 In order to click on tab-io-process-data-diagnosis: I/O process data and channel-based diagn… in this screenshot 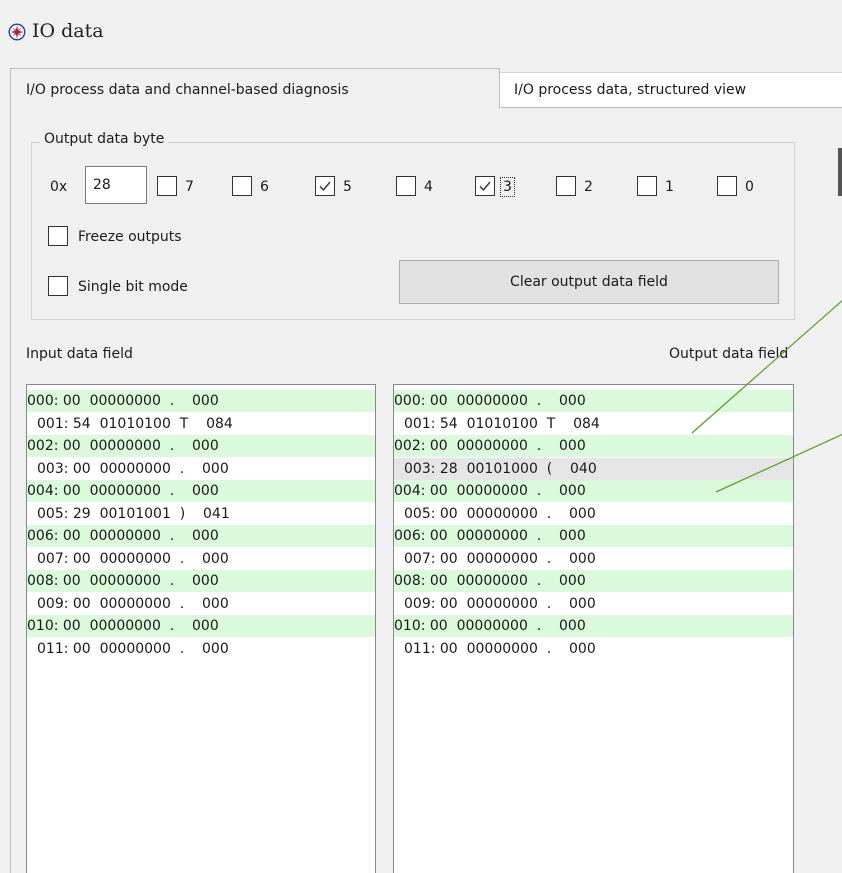, I will do `click(255, 88)`.